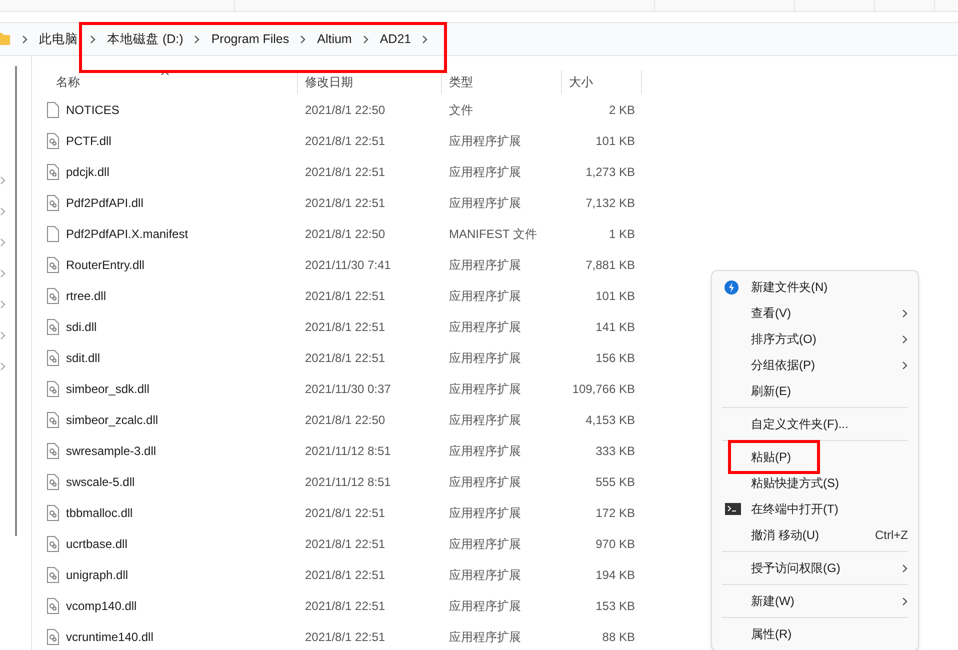  Describe the element at coordinates (89, 141) in the screenshot. I see `file-name: PCTF.dll` at that location.